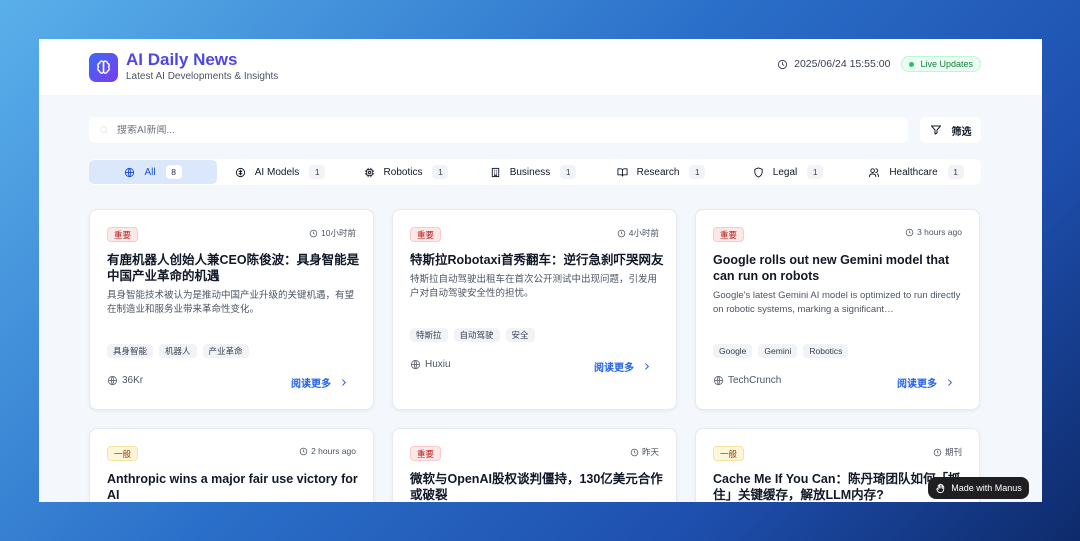 The height and width of the screenshot is (541, 1080). What do you see at coordinates (778, 351) in the screenshot?
I see `tag-chip: Gemini` at bounding box center [778, 351].